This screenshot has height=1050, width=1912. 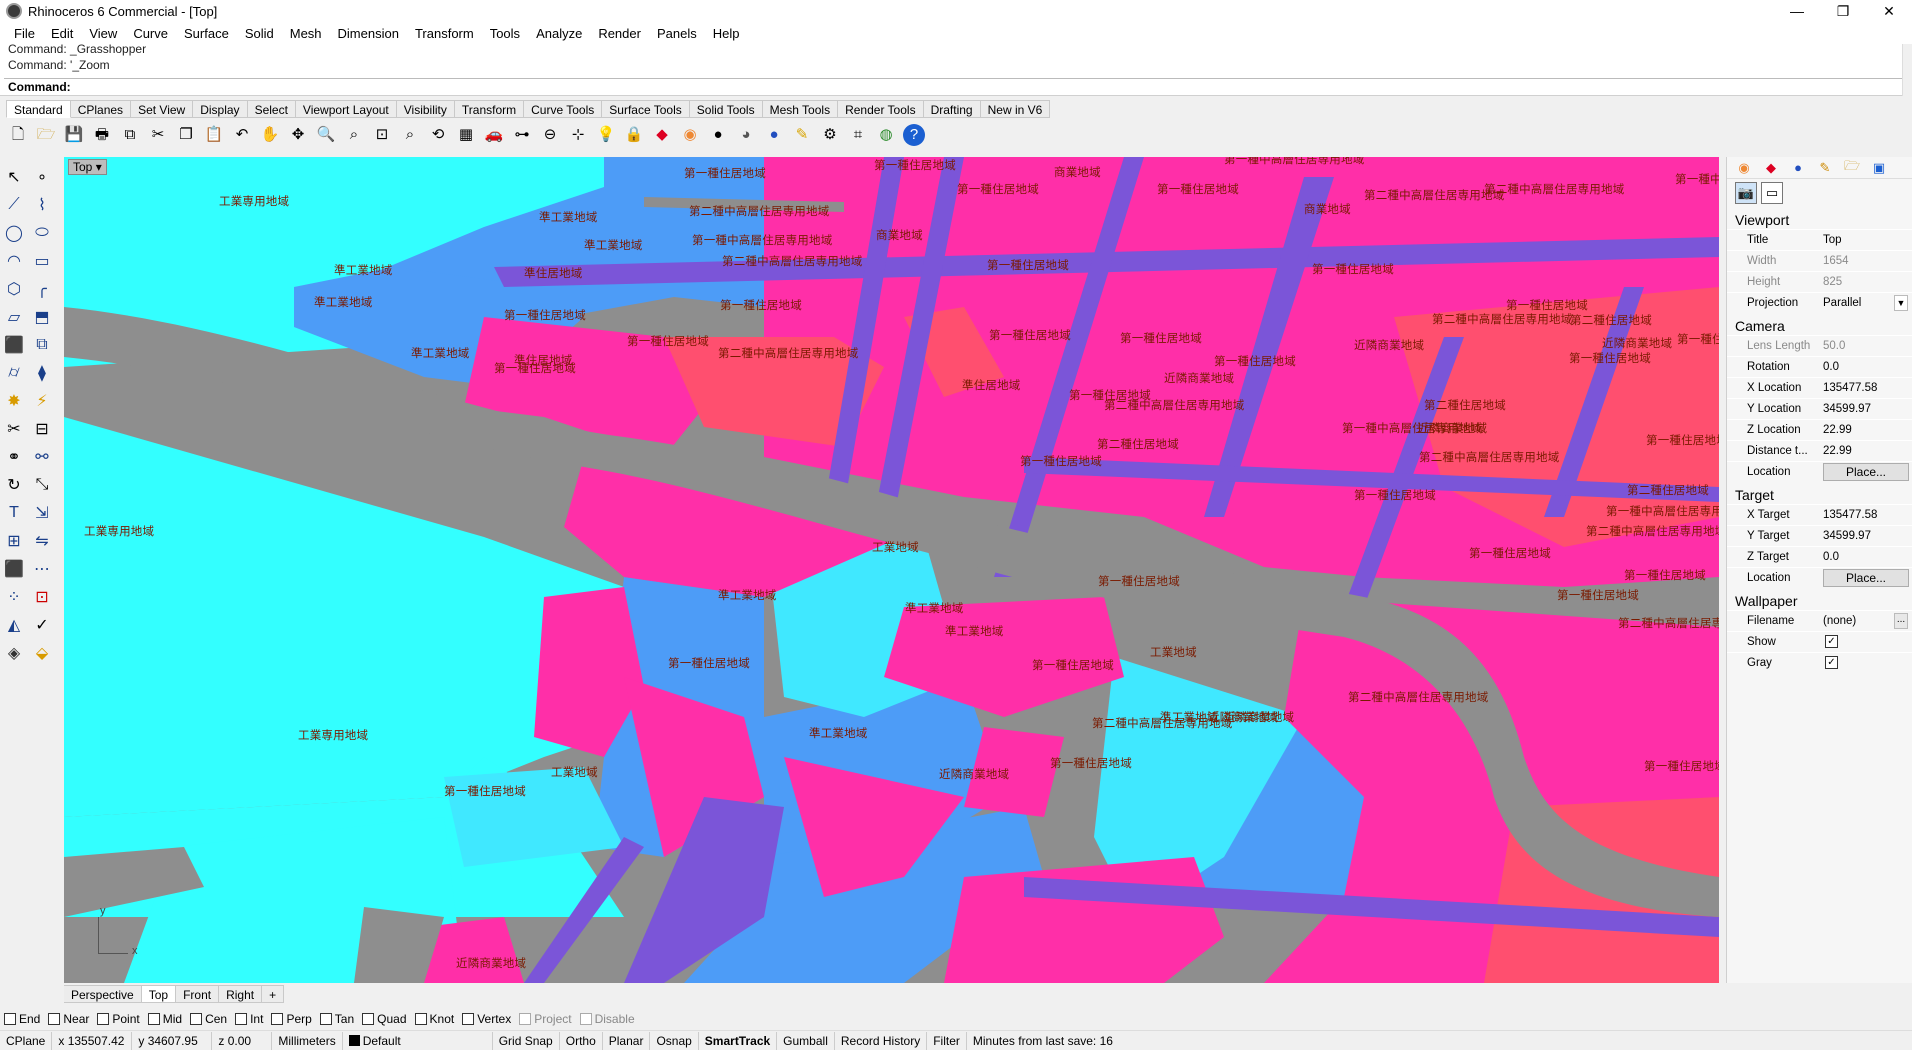 I want to click on dimension-icon: ⇲, so click(x=42, y=513).